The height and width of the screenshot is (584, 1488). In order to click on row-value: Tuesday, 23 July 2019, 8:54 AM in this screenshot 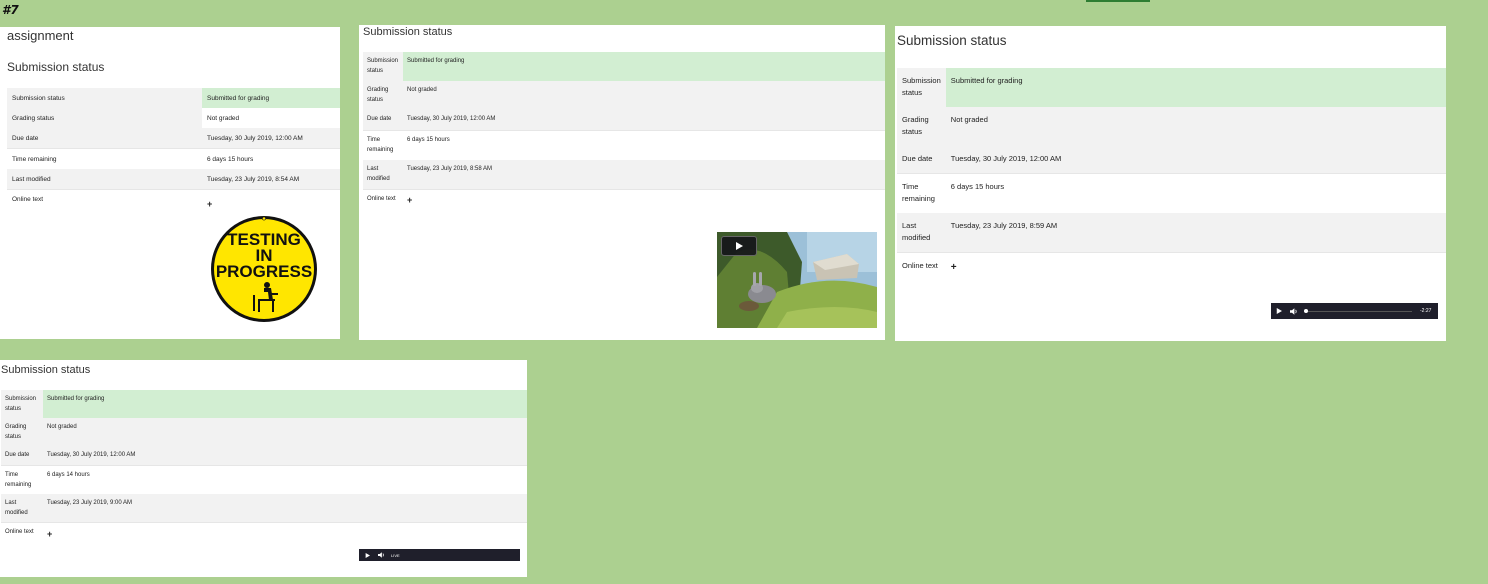, I will do `click(271, 179)`.